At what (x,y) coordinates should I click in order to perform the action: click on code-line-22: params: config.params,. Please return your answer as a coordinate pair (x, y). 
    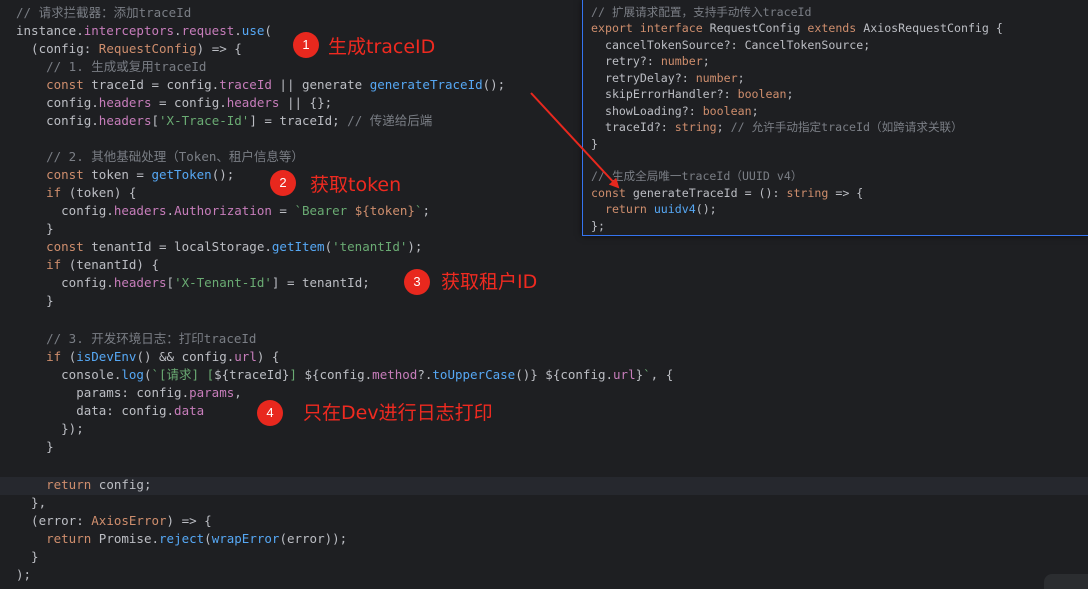
    Looking at the image, I should click on (129, 392).